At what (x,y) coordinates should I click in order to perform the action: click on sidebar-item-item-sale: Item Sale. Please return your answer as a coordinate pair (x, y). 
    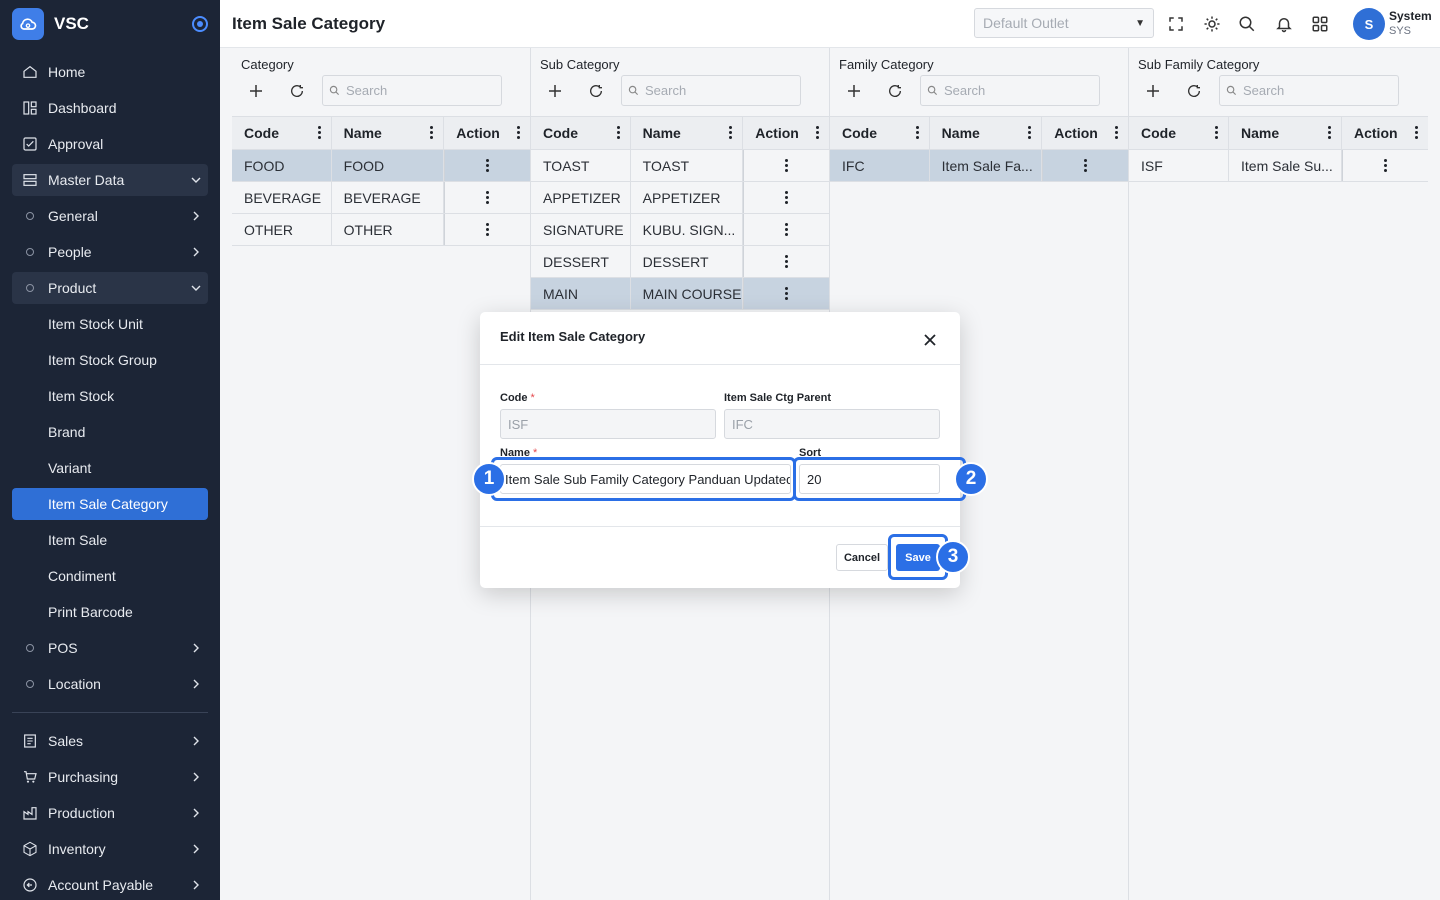
    Looking at the image, I should click on (110, 540).